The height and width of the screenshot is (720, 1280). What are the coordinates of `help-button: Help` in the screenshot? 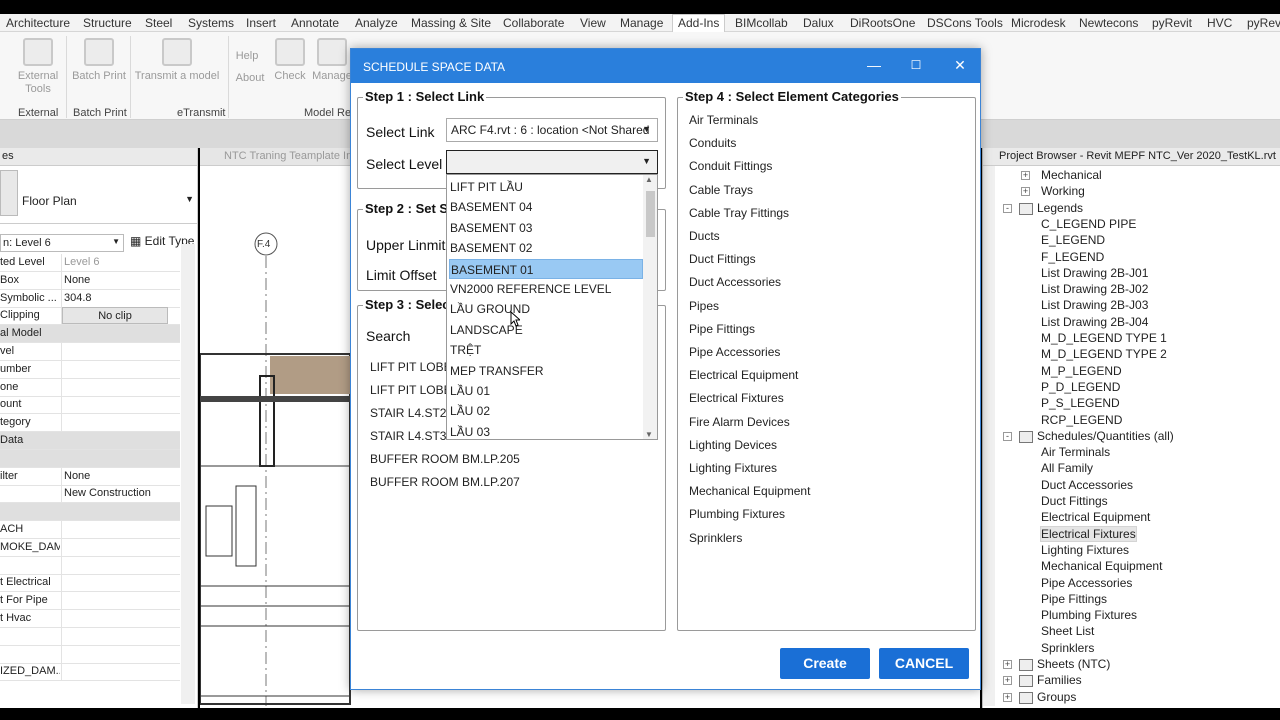 It's located at (247, 56).